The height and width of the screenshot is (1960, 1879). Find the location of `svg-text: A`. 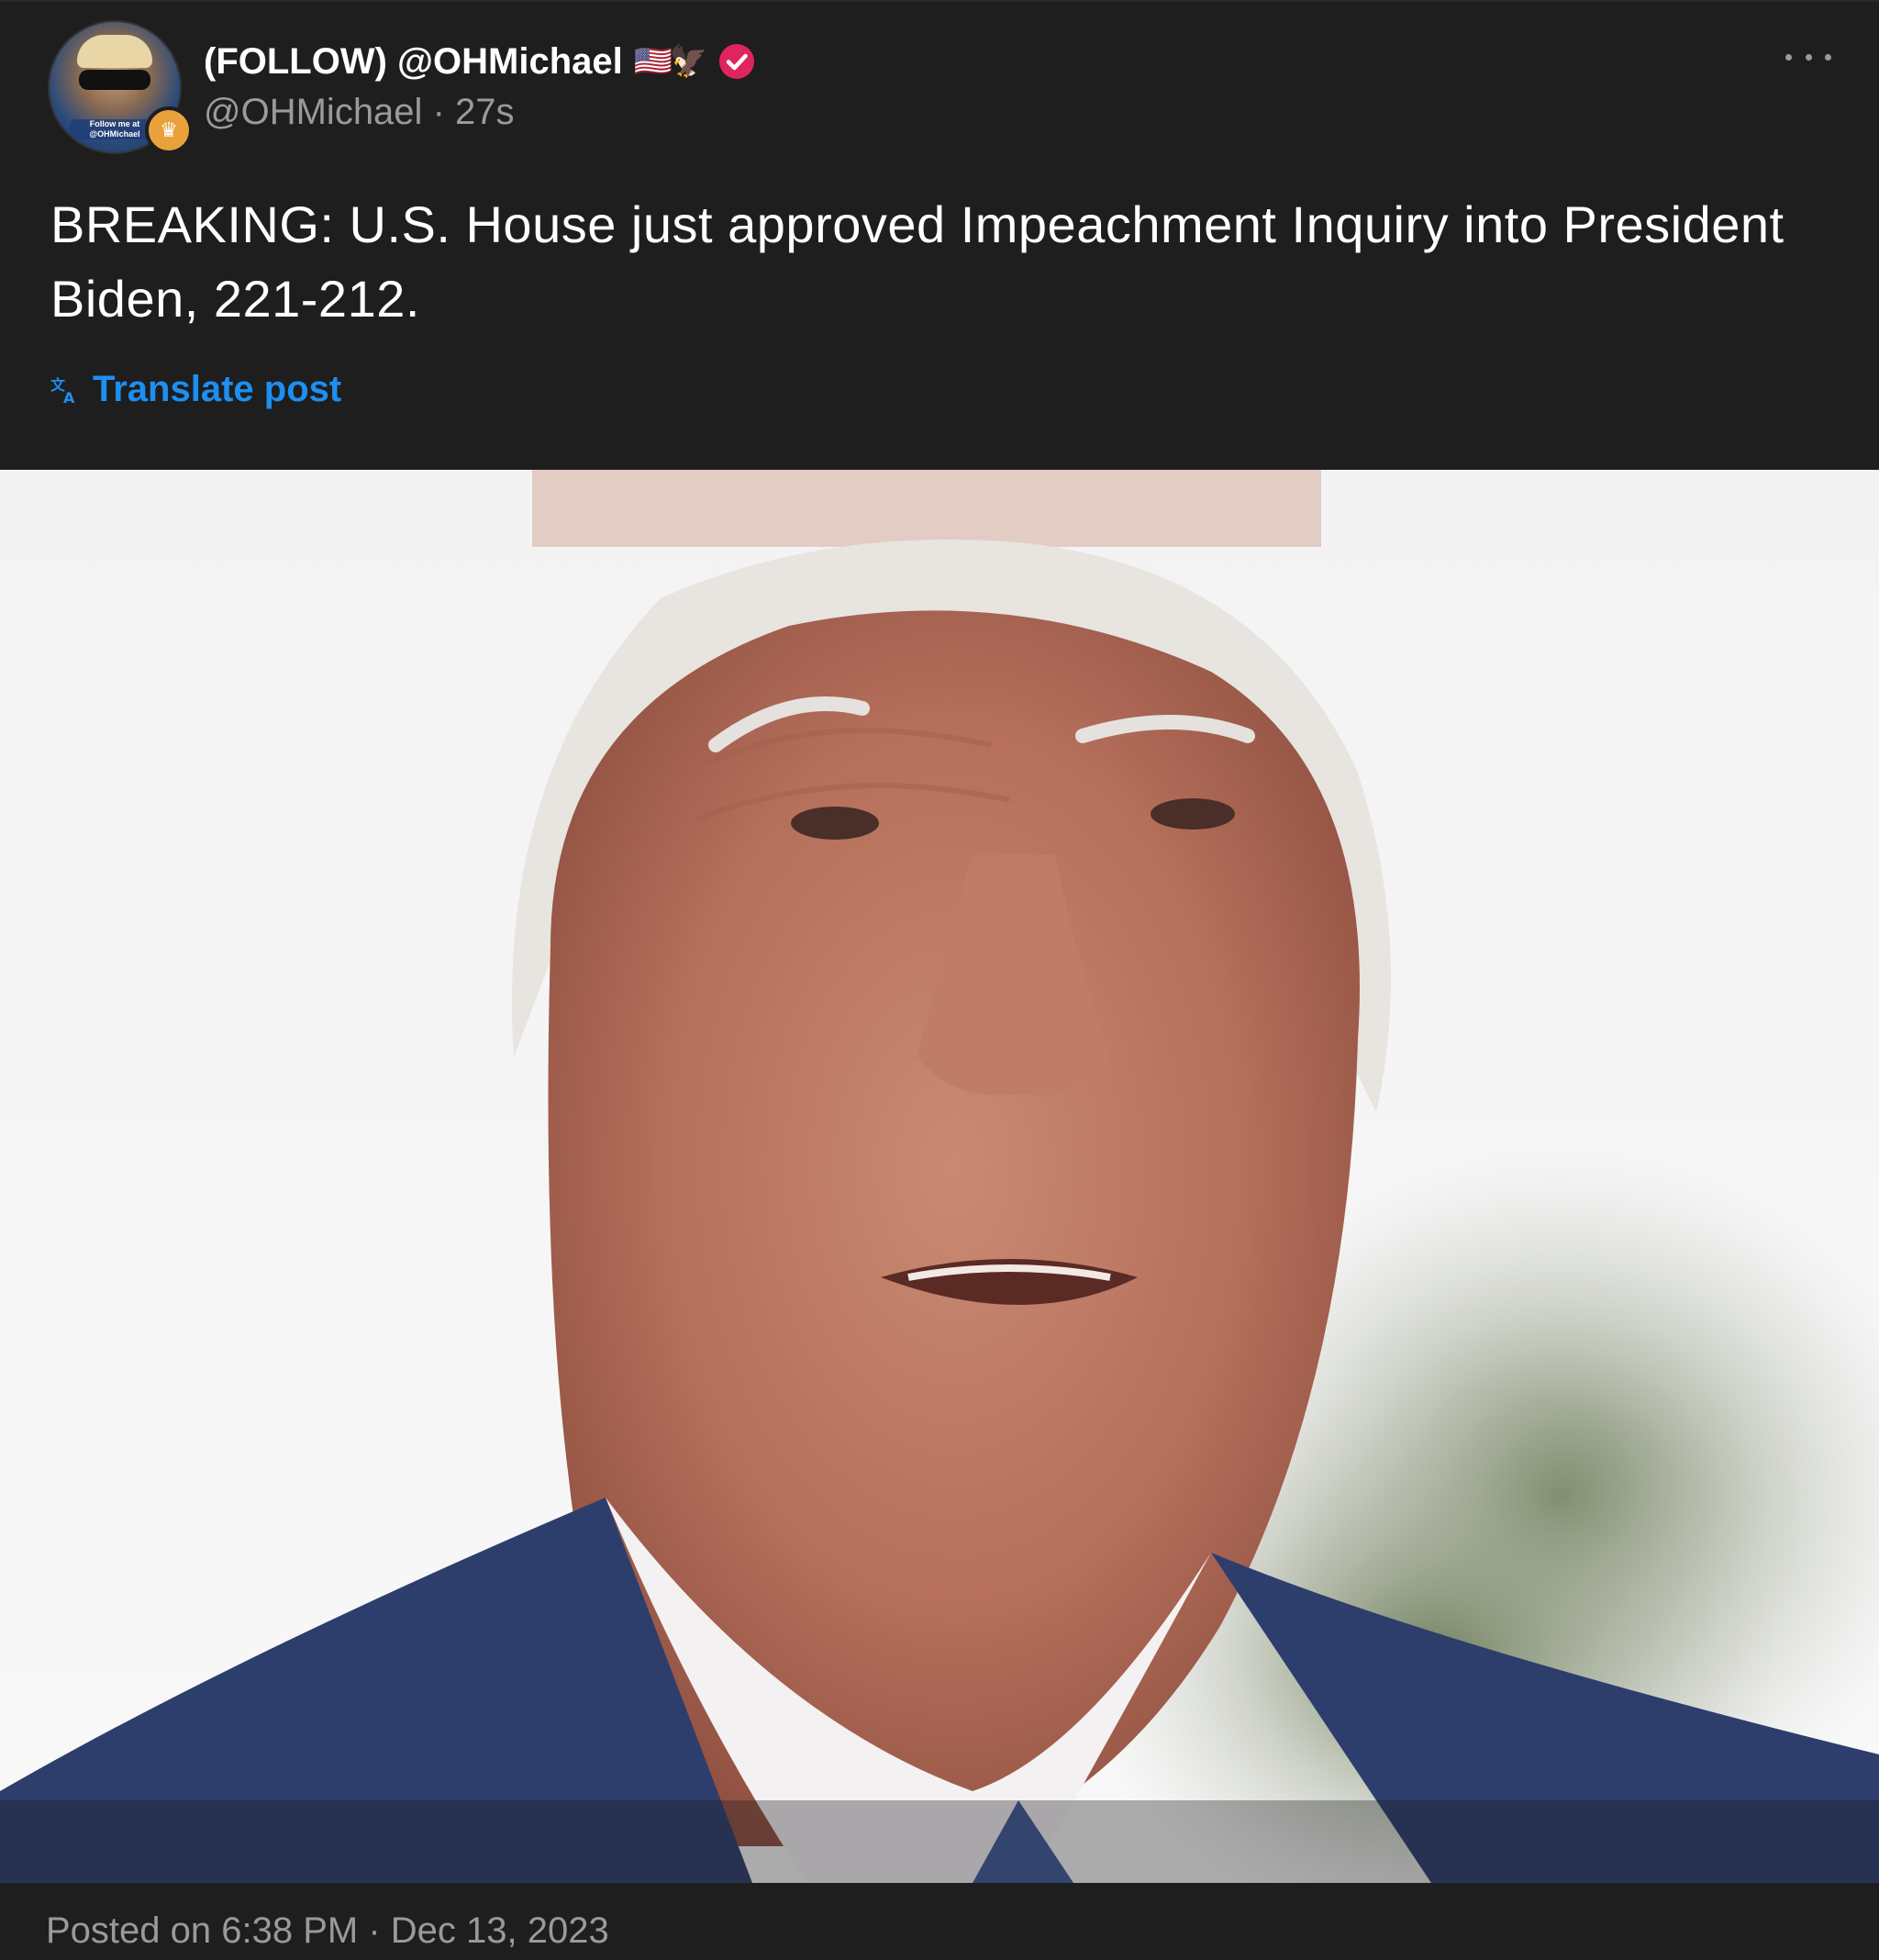

svg-text: A is located at coordinates (69, 397).